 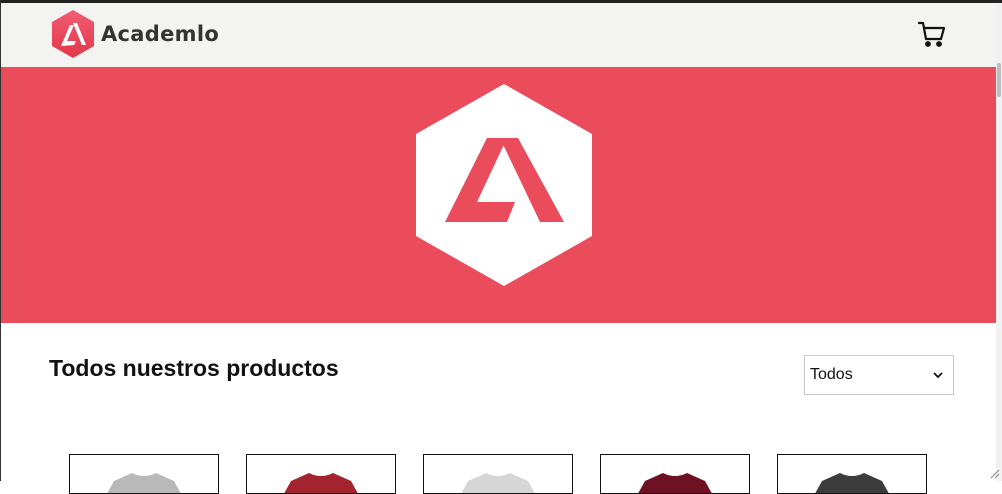 I want to click on brand-name: Academlo, so click(x=160, y=34).